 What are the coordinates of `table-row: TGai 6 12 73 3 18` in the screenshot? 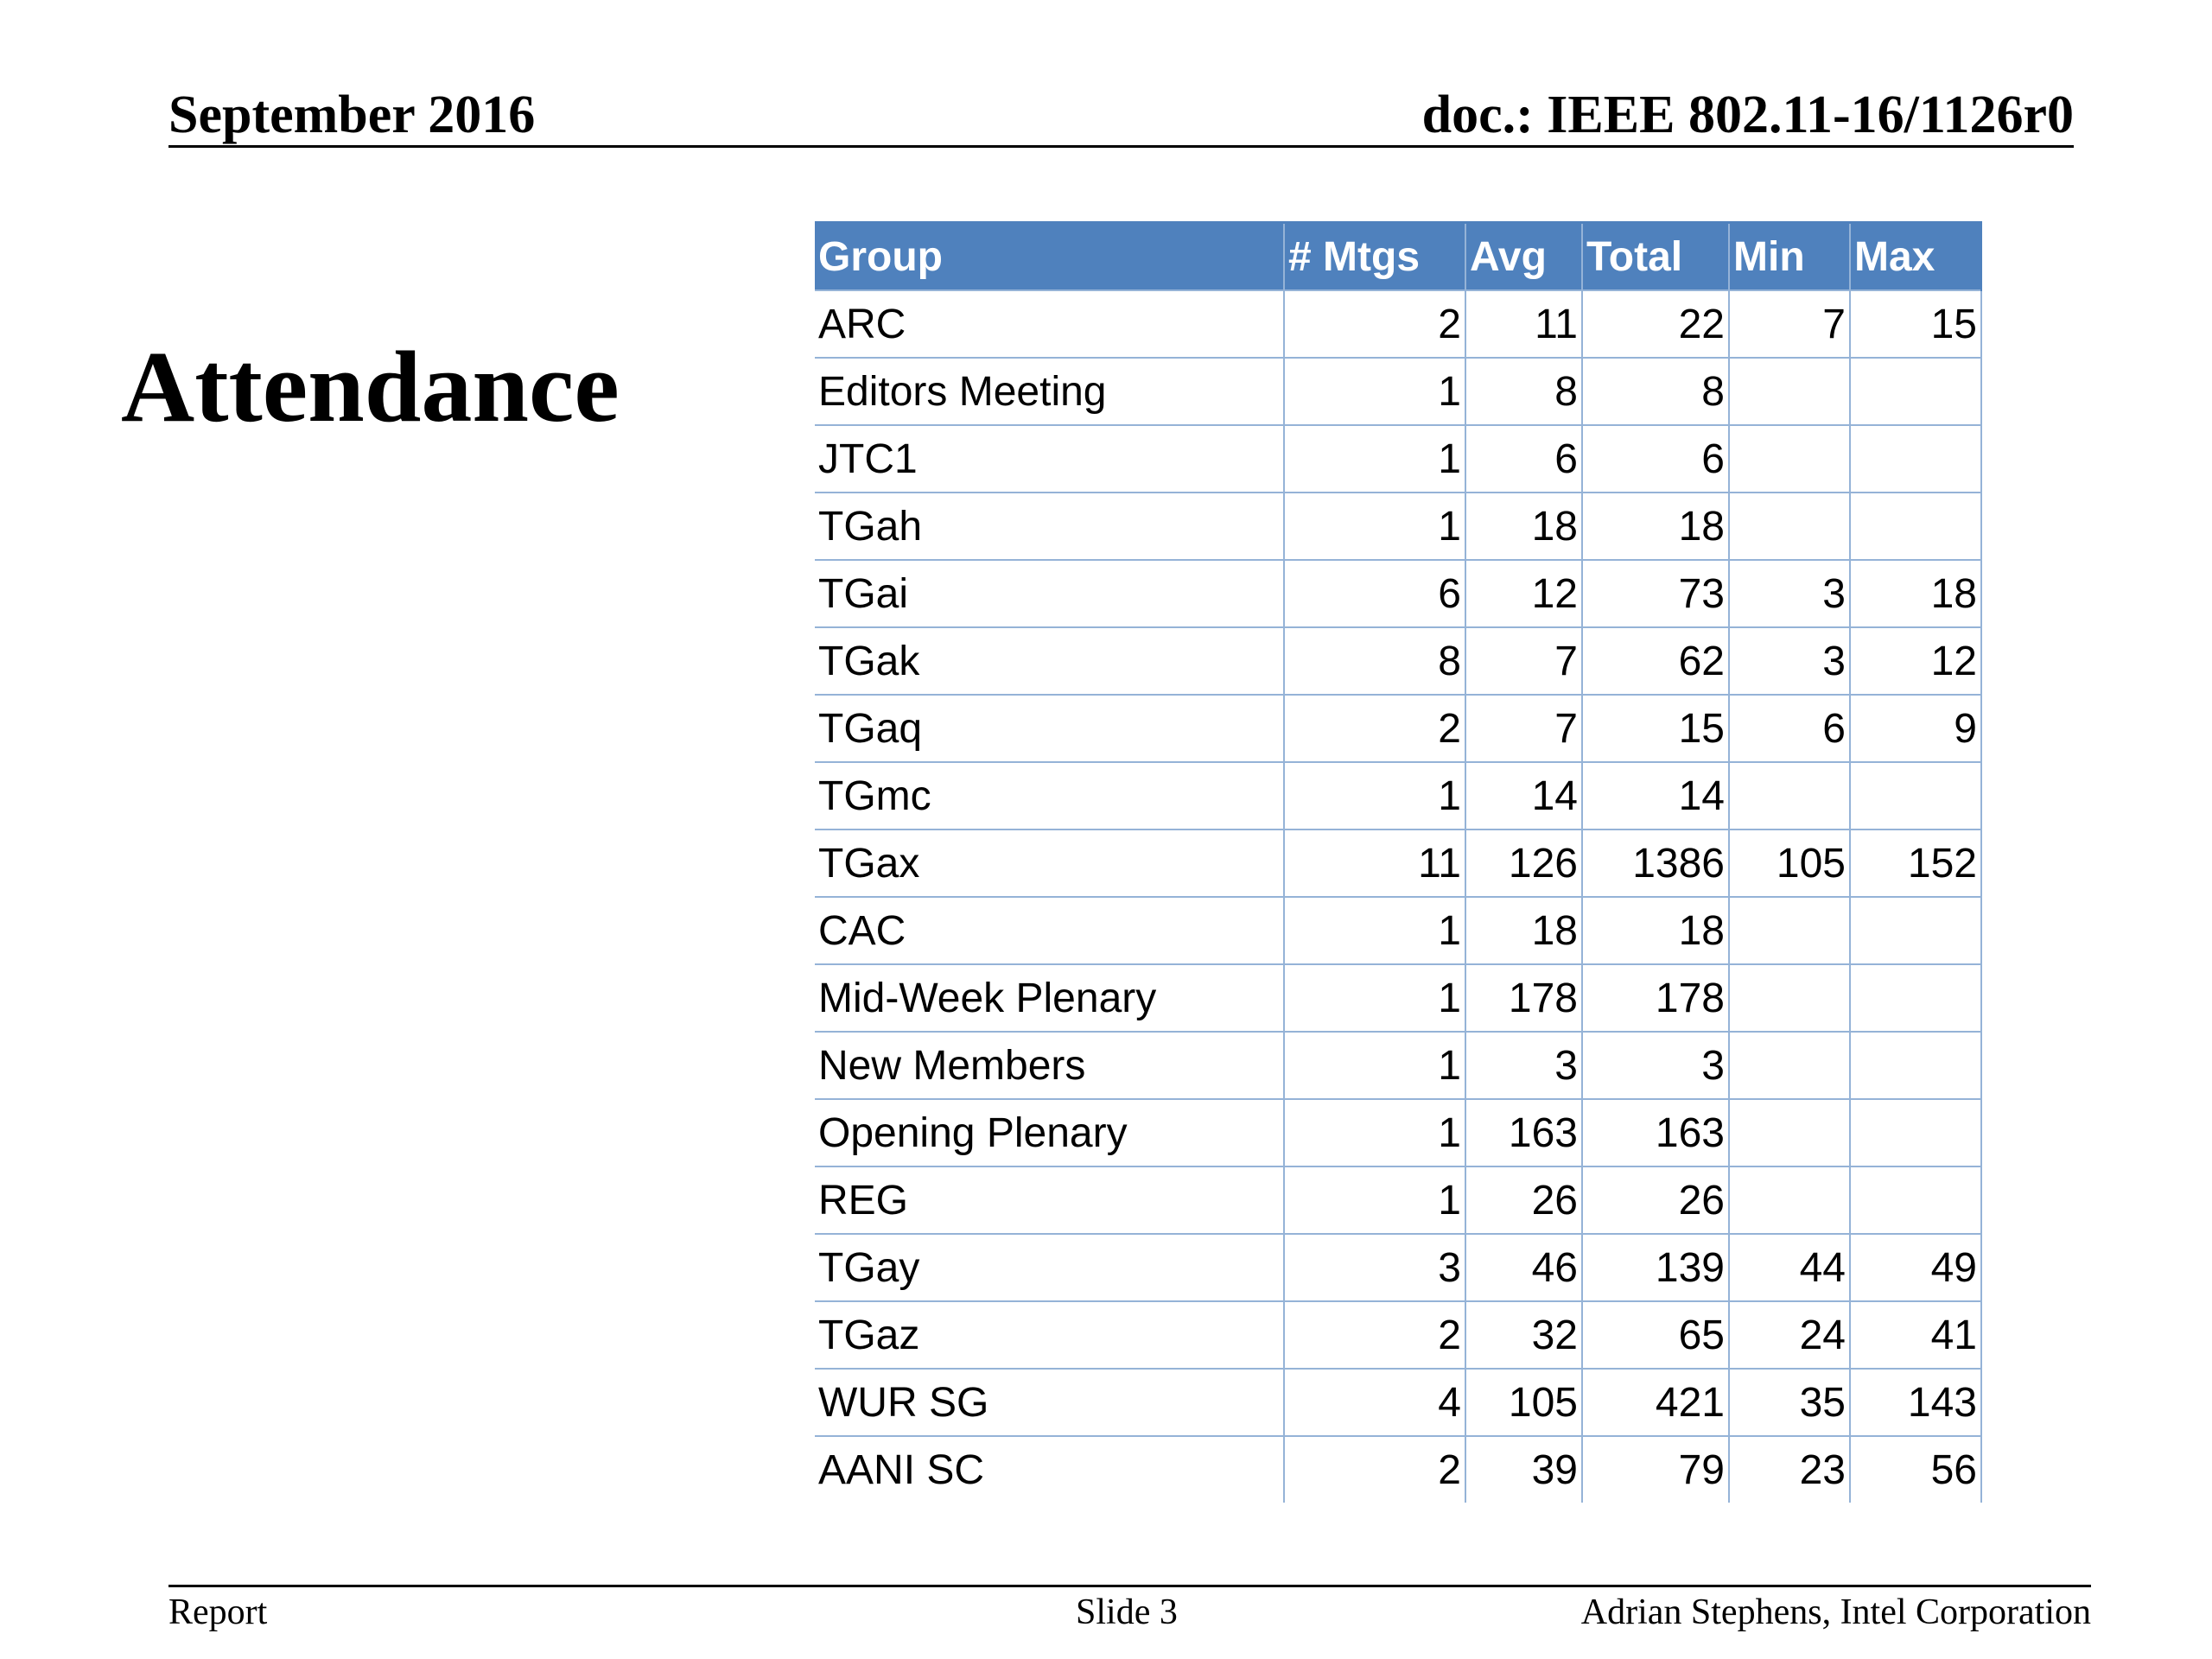 It's located at (1398, 593).